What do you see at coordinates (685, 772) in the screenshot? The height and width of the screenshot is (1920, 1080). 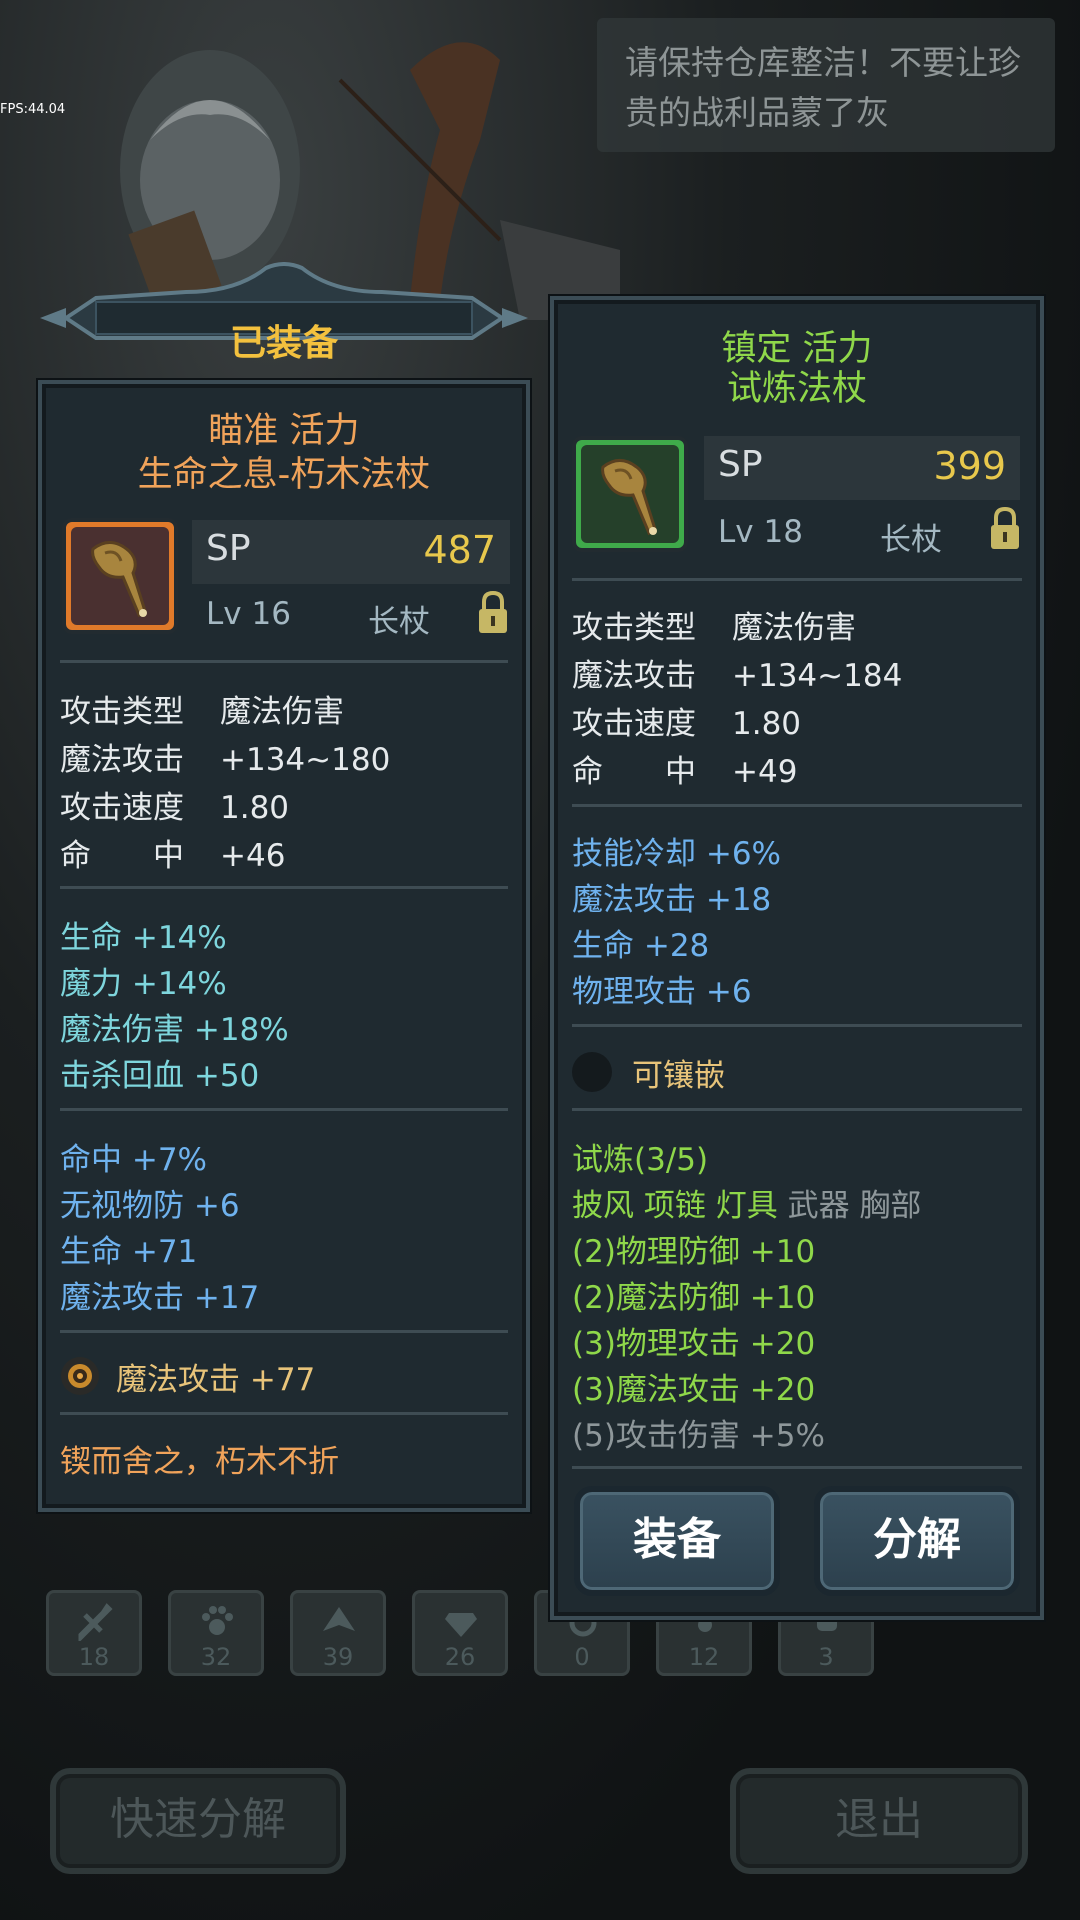 I see `stat-row: 命 中 +49` at bounding box center [685, 772].